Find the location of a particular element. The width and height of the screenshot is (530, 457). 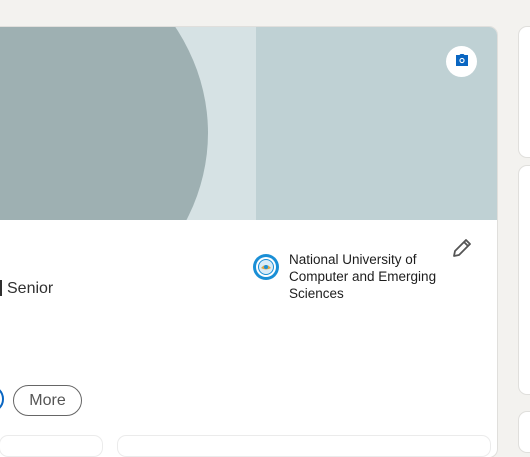

sidebar-card-bottom is located at coordinates (524, 432).